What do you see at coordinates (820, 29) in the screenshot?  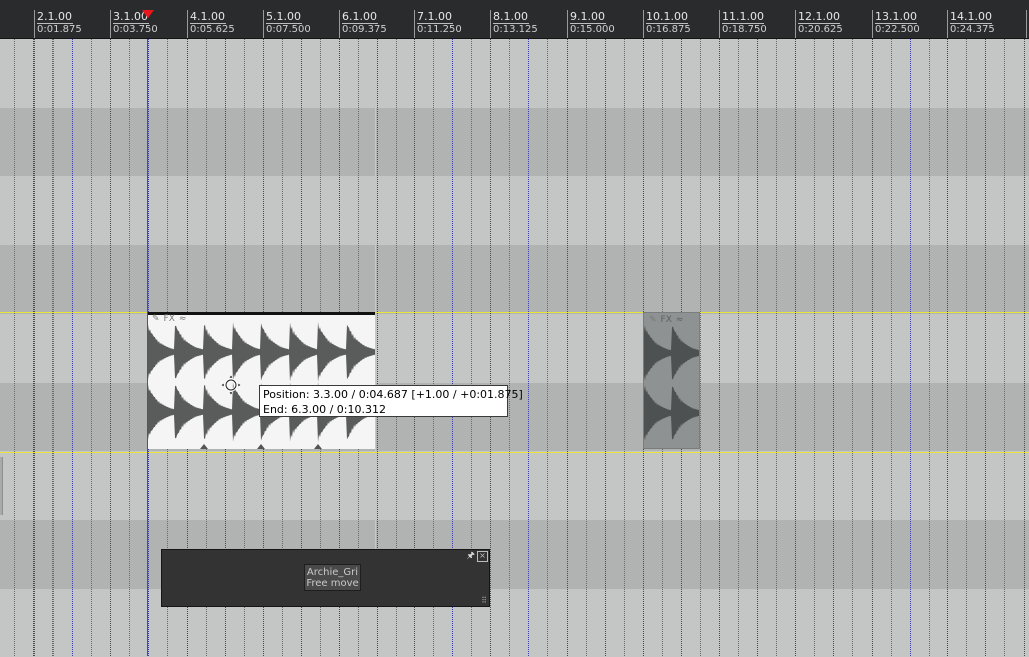 I see `ruler-time-label: 0:20.625` at bounding box center [820, 29].